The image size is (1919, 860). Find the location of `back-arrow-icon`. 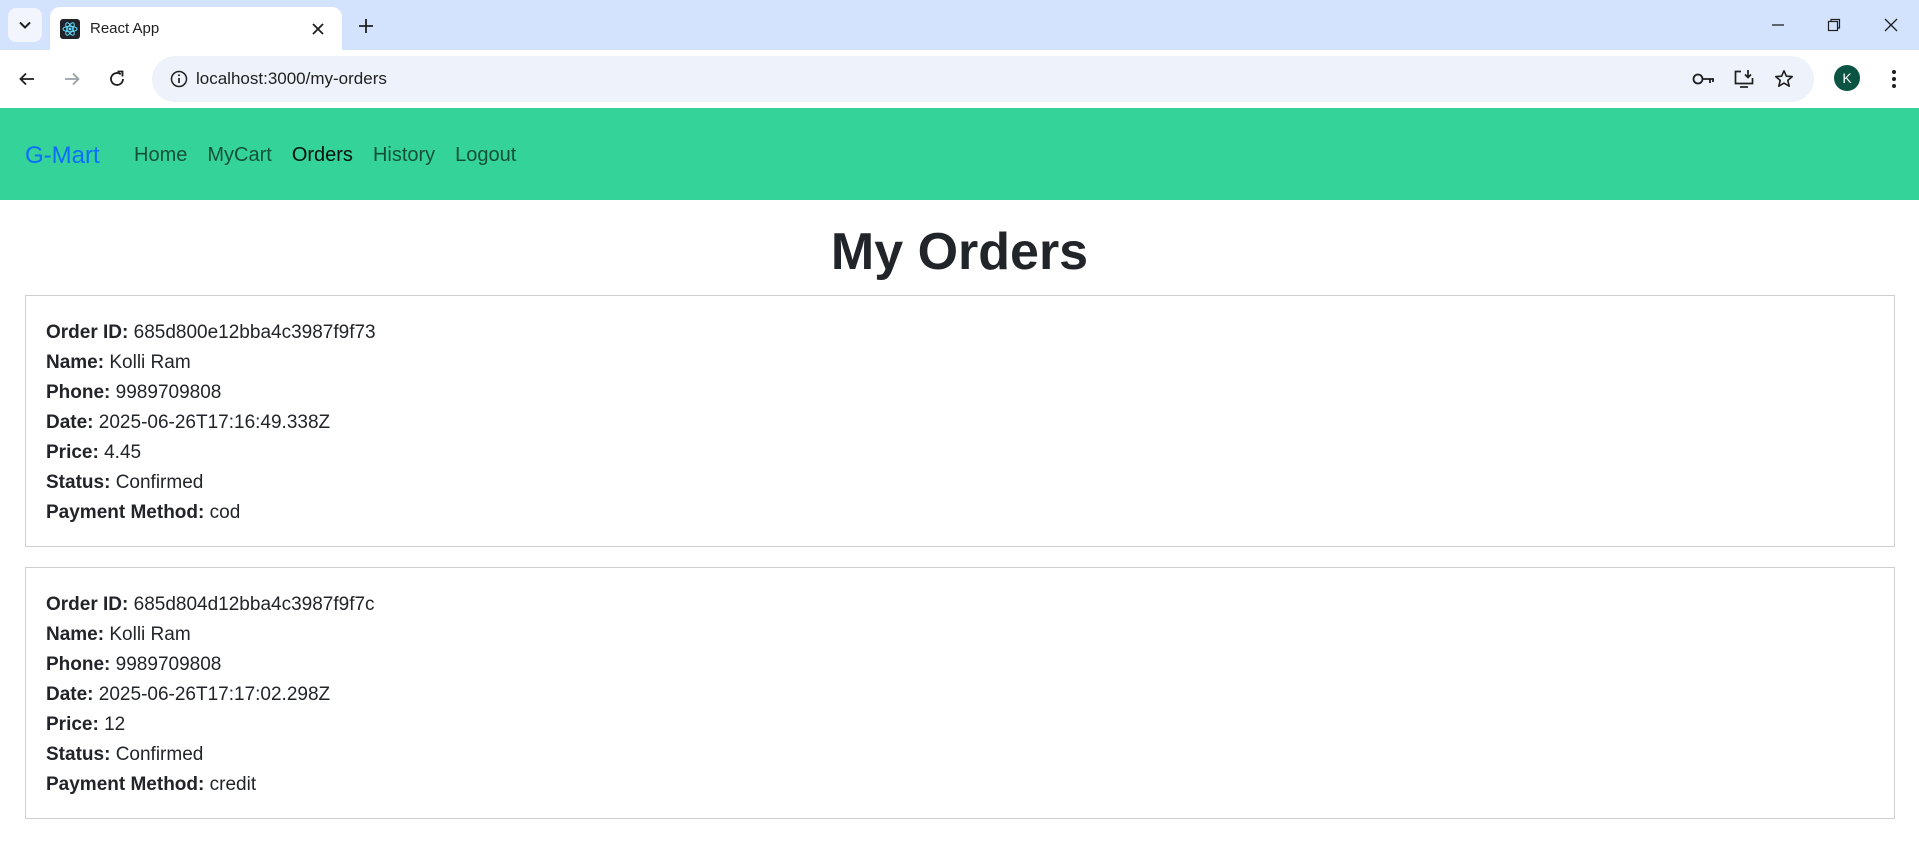

back-arrow-icon is located at coordinates (27, 79).